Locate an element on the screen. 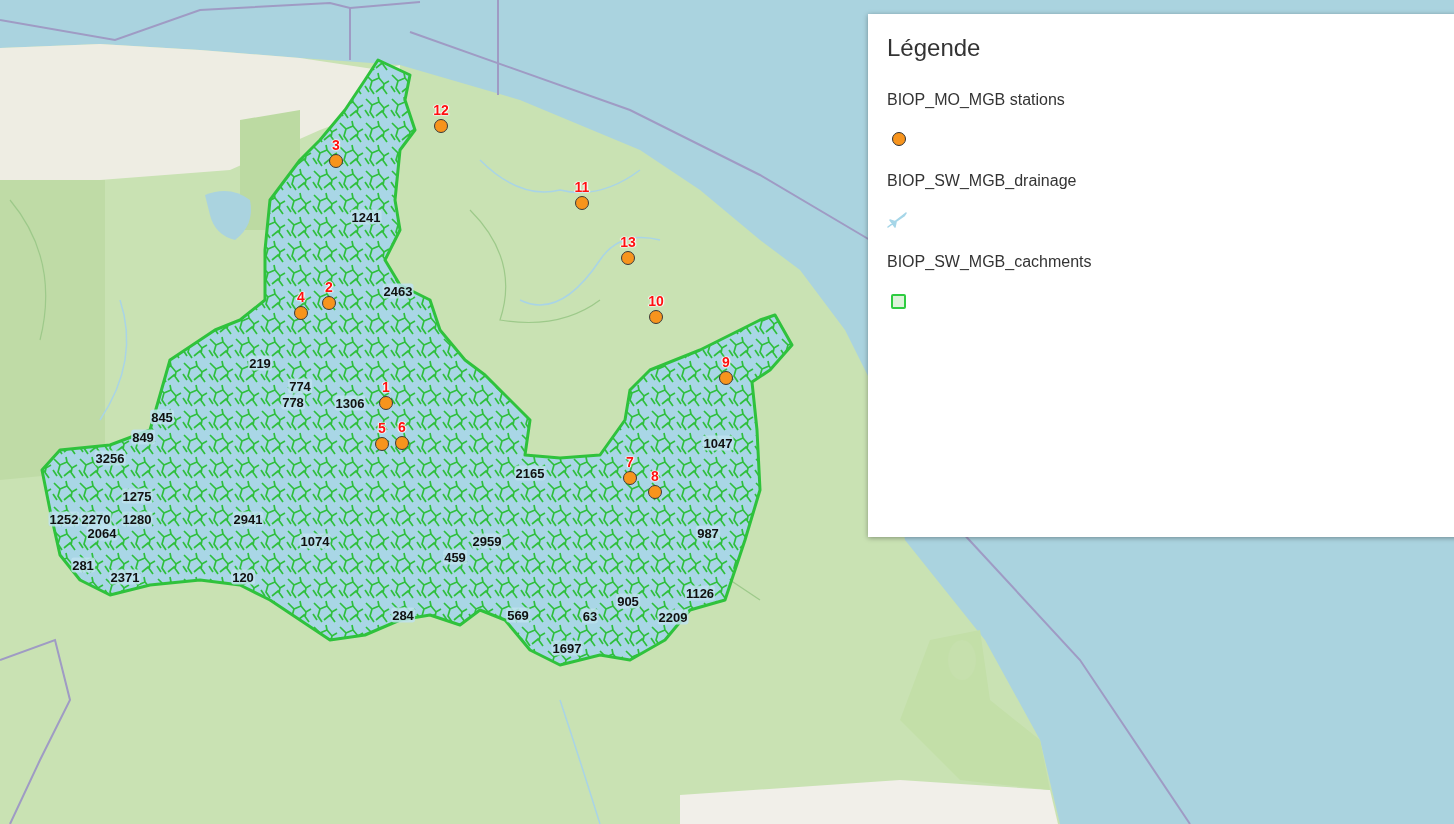 This screenshot has width=1454, height=824. catchment-label: 905 is located at coordinates (628, 601).